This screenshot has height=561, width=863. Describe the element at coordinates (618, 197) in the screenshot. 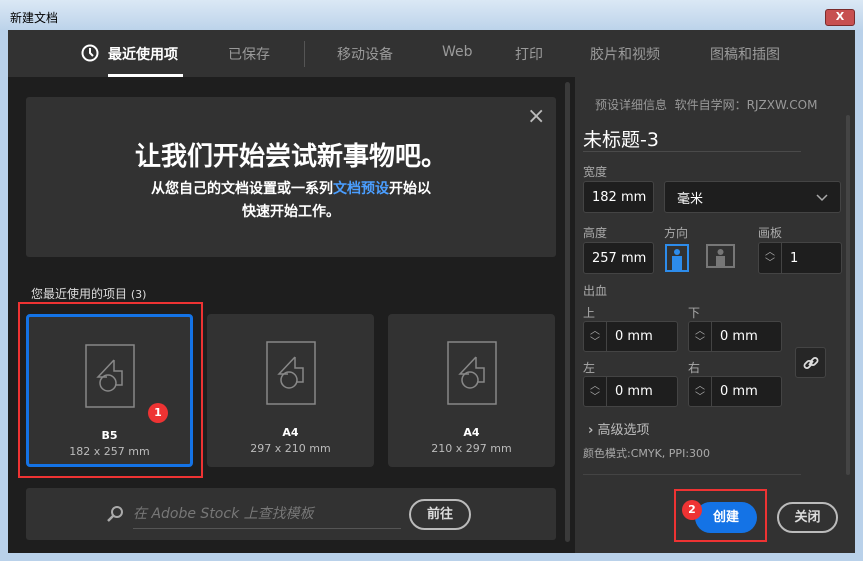

I see `width-input: 182 mm` at that location.